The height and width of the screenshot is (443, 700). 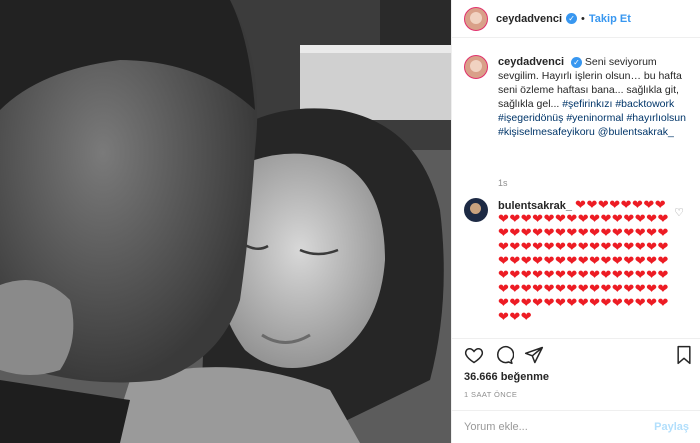 I want to click on bookmark-icon, so click(x=684, y=355).